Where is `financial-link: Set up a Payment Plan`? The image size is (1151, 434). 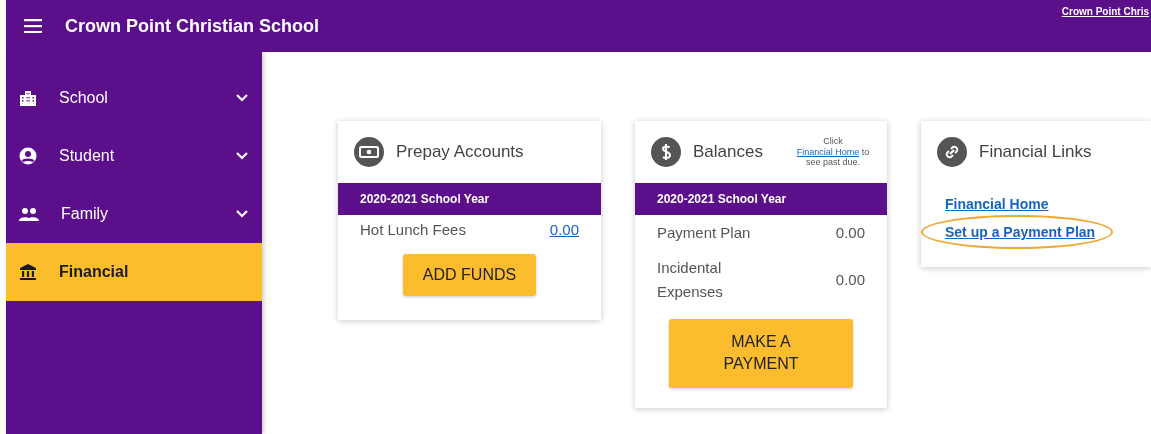
financial-link: Set up a Payment Plan is located at coordinates (1020, 232).